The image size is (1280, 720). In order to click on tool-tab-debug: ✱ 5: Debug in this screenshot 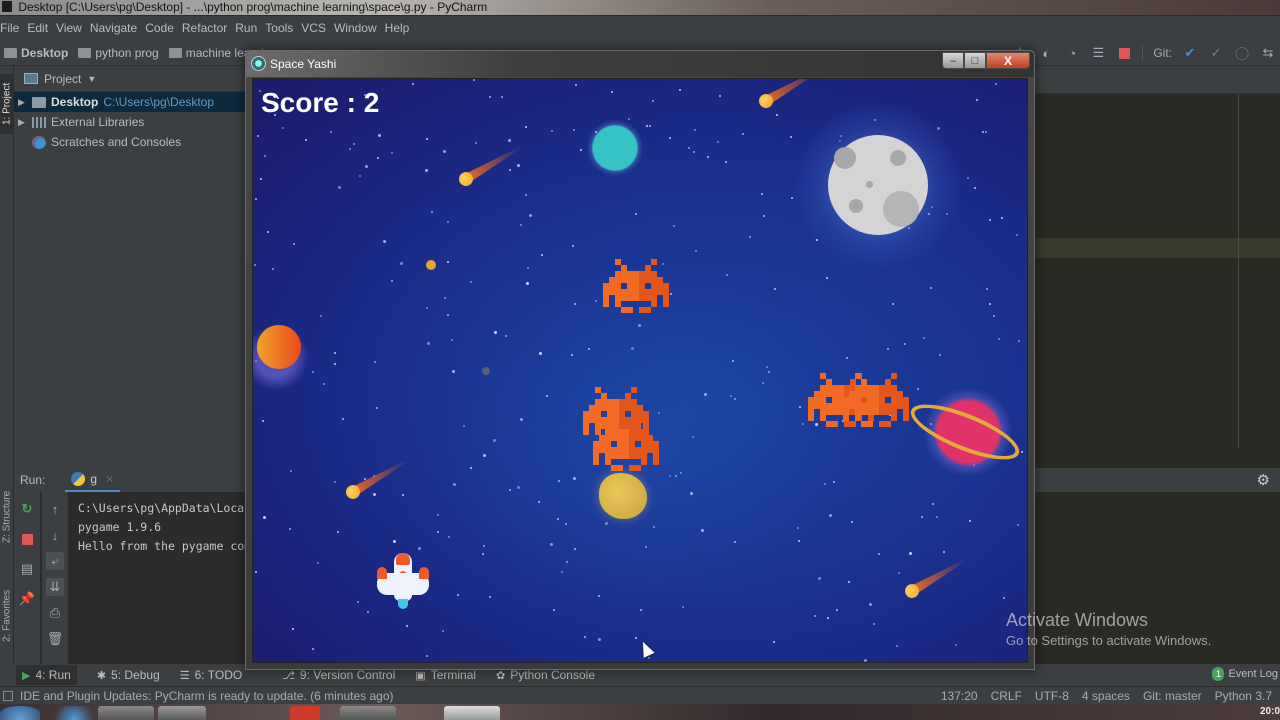, I will do `click(128, 675)`.